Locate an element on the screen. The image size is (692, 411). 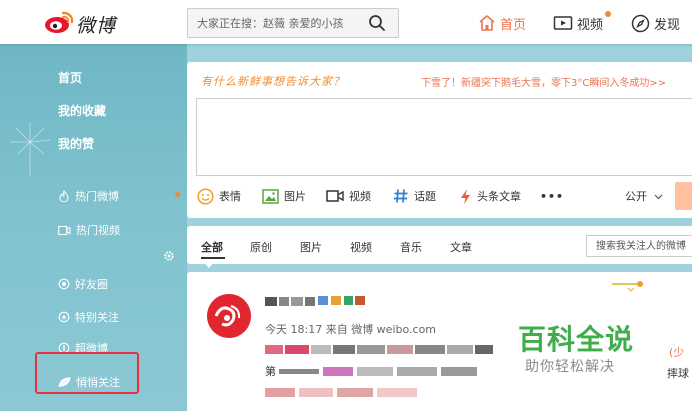
nav-video-label: 视频 is located at coordinates (590, 25).